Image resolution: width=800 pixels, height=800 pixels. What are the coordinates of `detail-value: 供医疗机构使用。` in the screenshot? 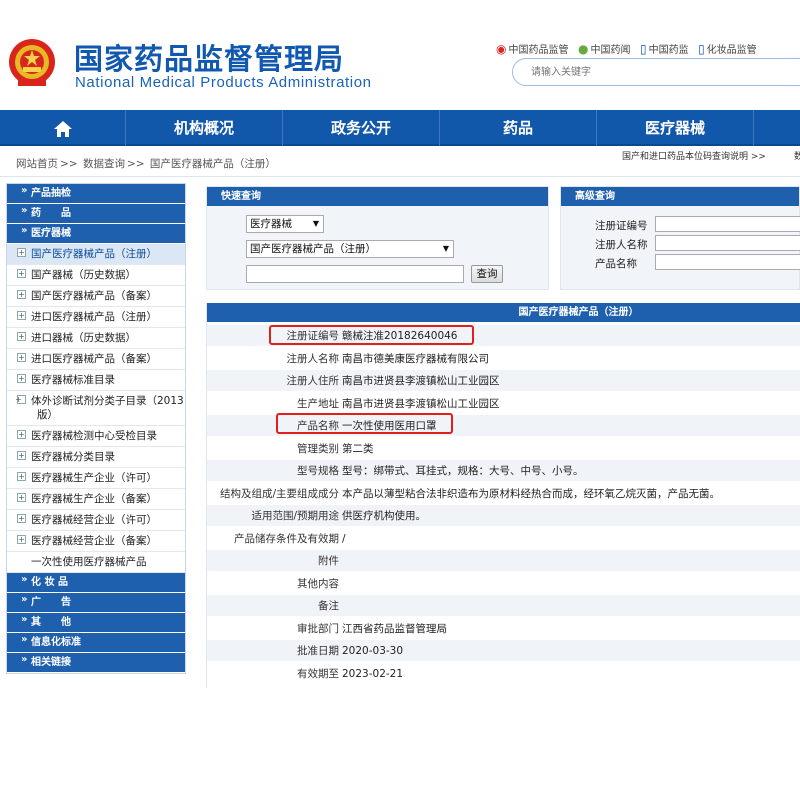 It's located at (384, 516).